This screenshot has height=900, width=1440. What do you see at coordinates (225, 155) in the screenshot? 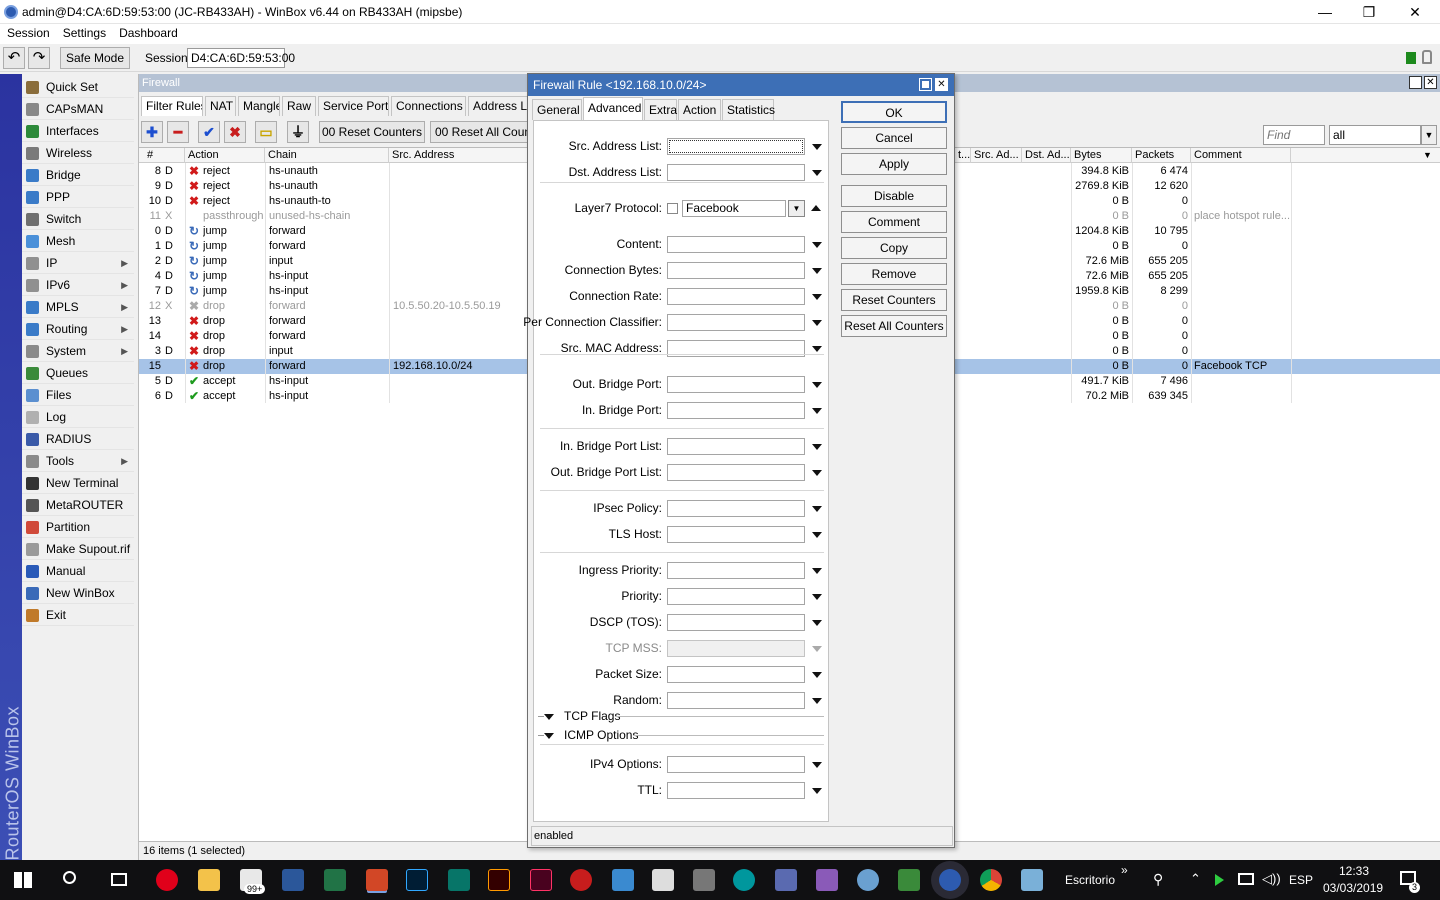
I see `col-action: Action` at bounding box center [225, 155].